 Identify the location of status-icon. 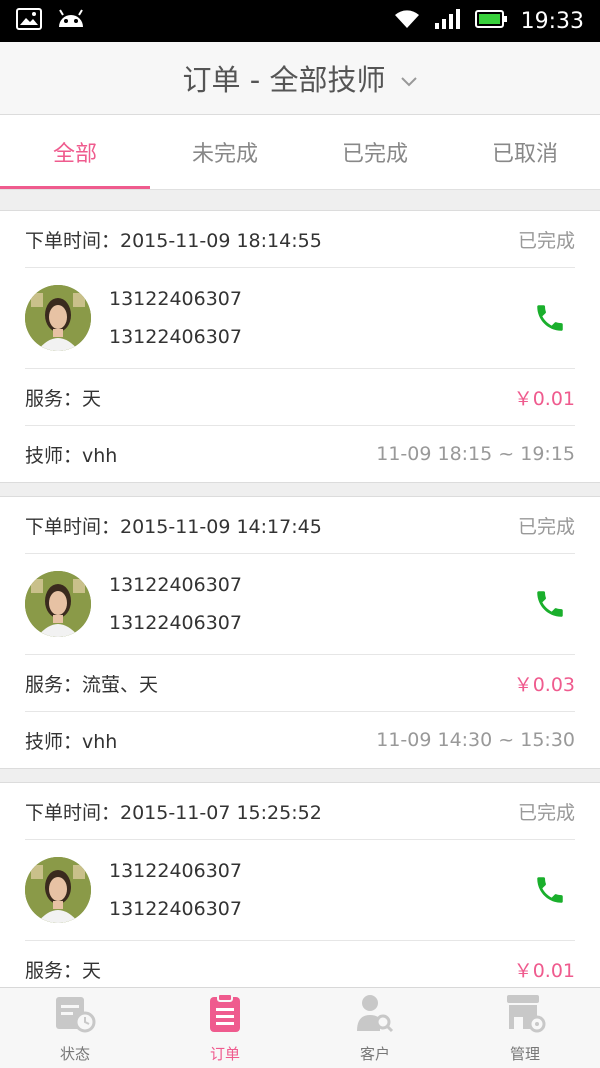
(75, 1015).